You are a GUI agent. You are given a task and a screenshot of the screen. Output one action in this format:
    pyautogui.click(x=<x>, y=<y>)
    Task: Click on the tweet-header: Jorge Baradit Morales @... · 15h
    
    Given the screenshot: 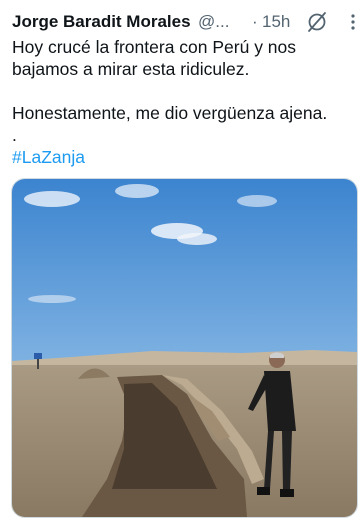 What is the action you would take?
    pyautogui.click(x=183, y=21)
    